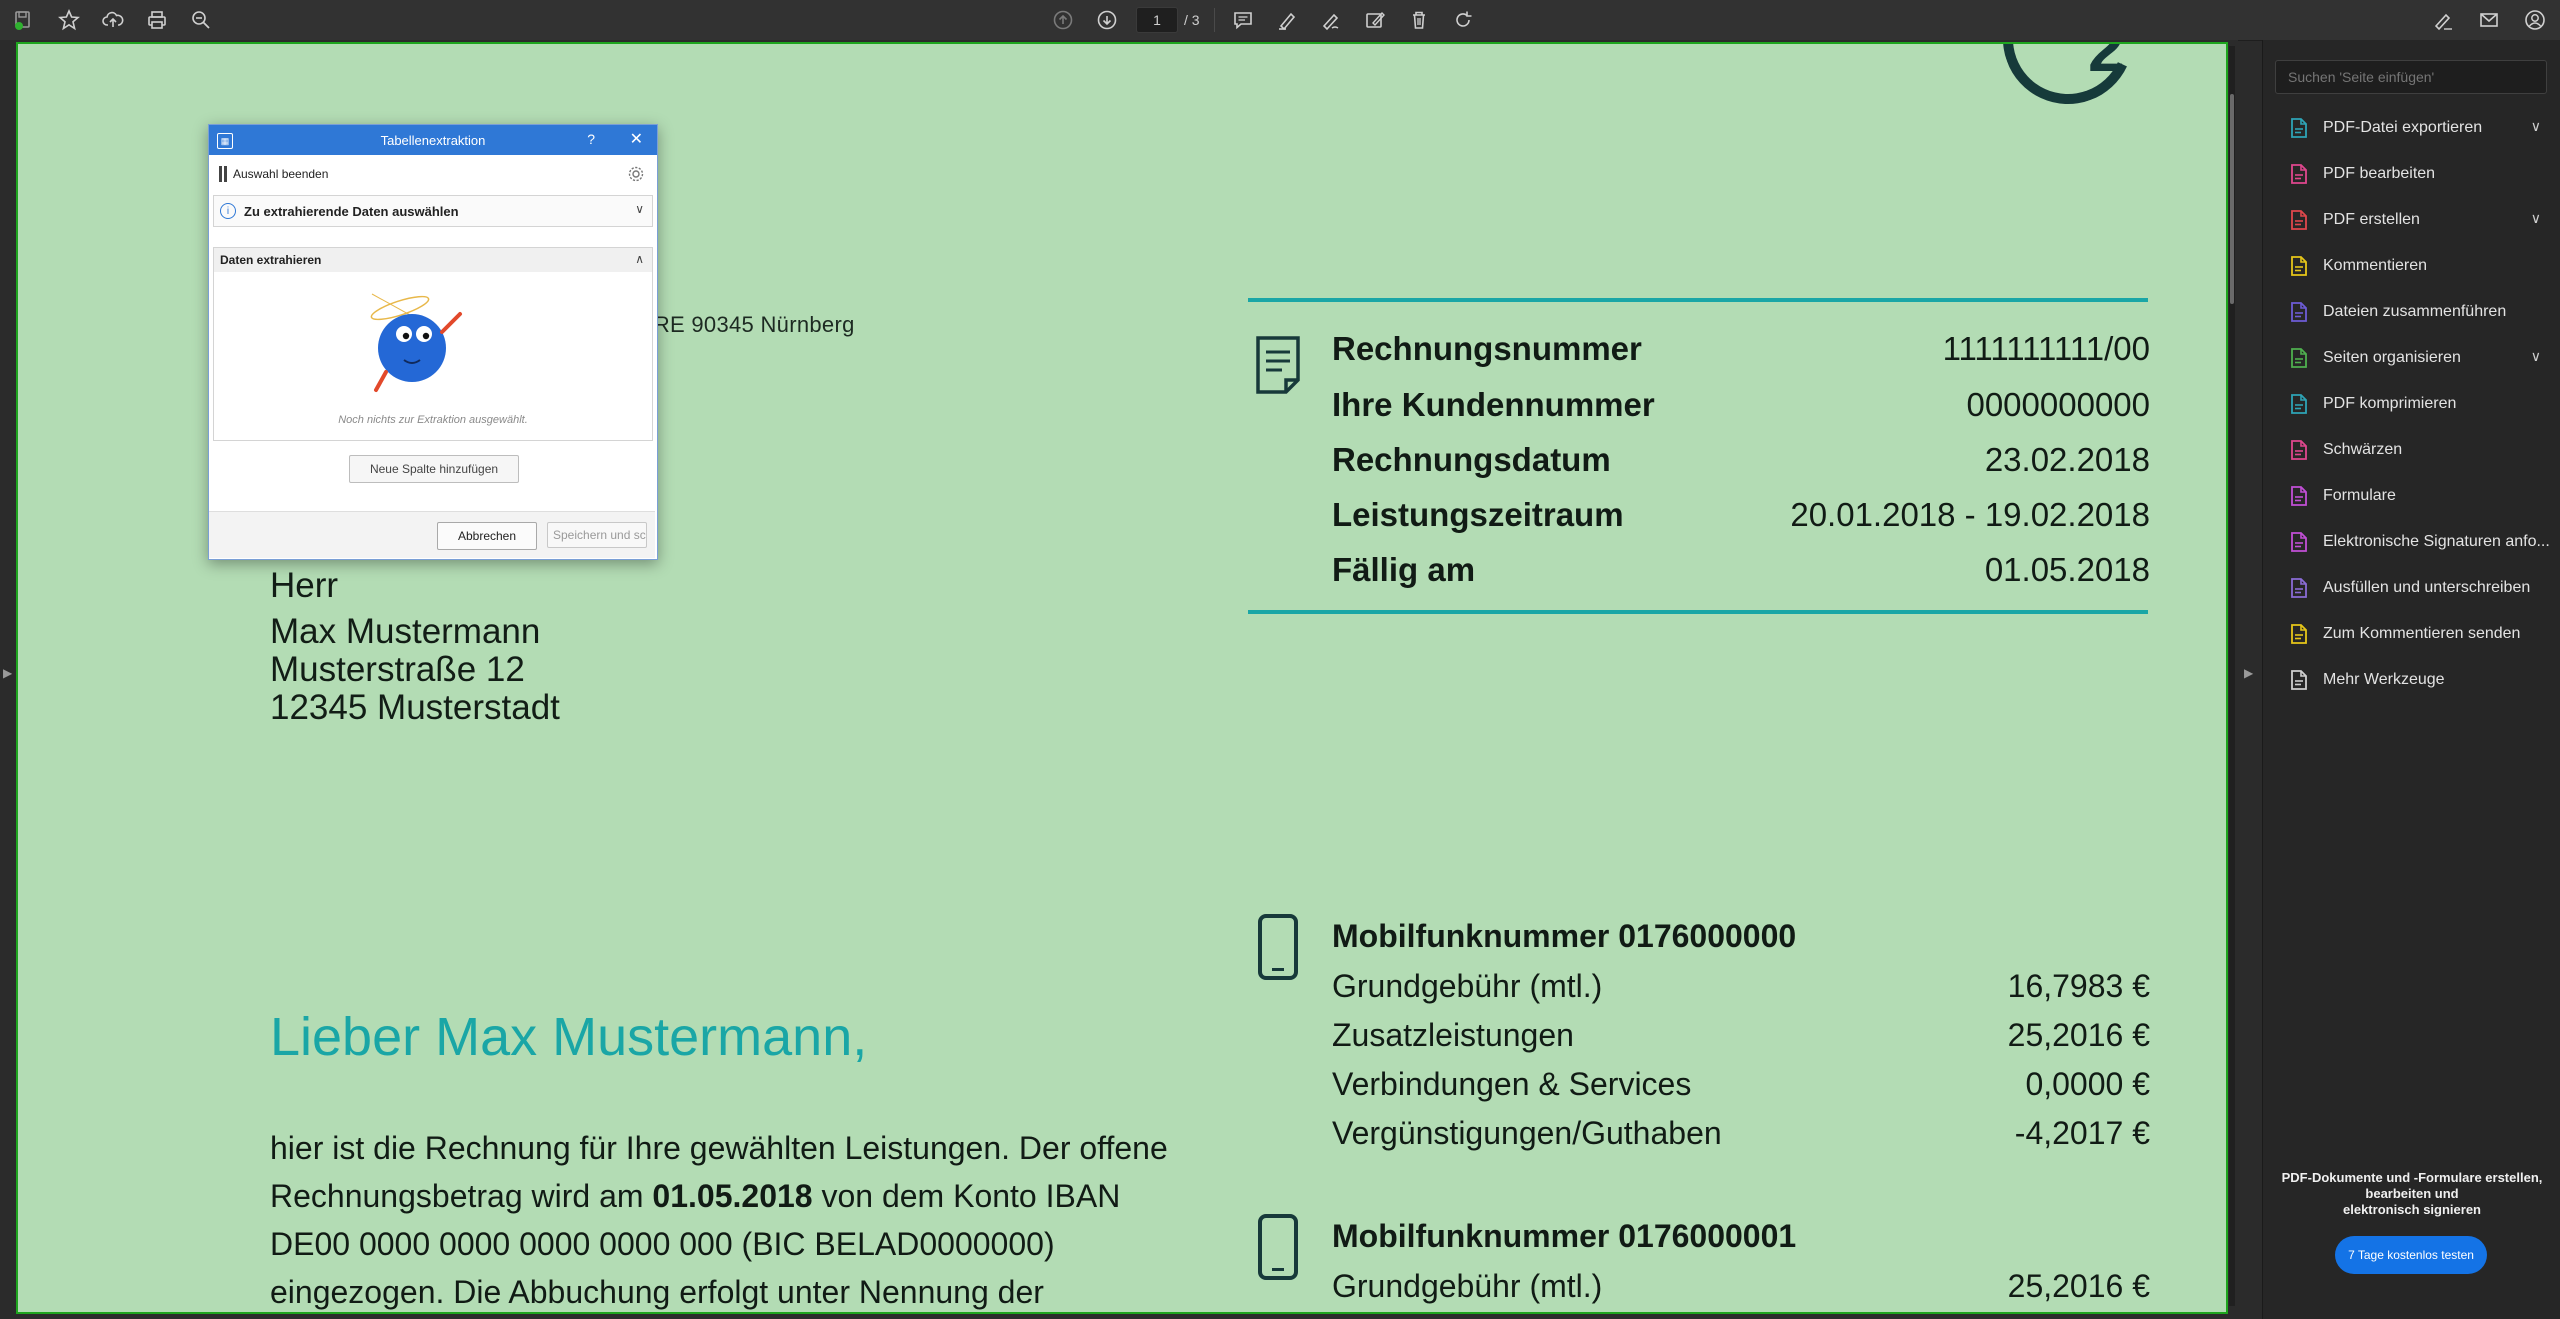  Describe the element at coordinates (636, 174) in the screenshot. I see `gear-icon` at that location.